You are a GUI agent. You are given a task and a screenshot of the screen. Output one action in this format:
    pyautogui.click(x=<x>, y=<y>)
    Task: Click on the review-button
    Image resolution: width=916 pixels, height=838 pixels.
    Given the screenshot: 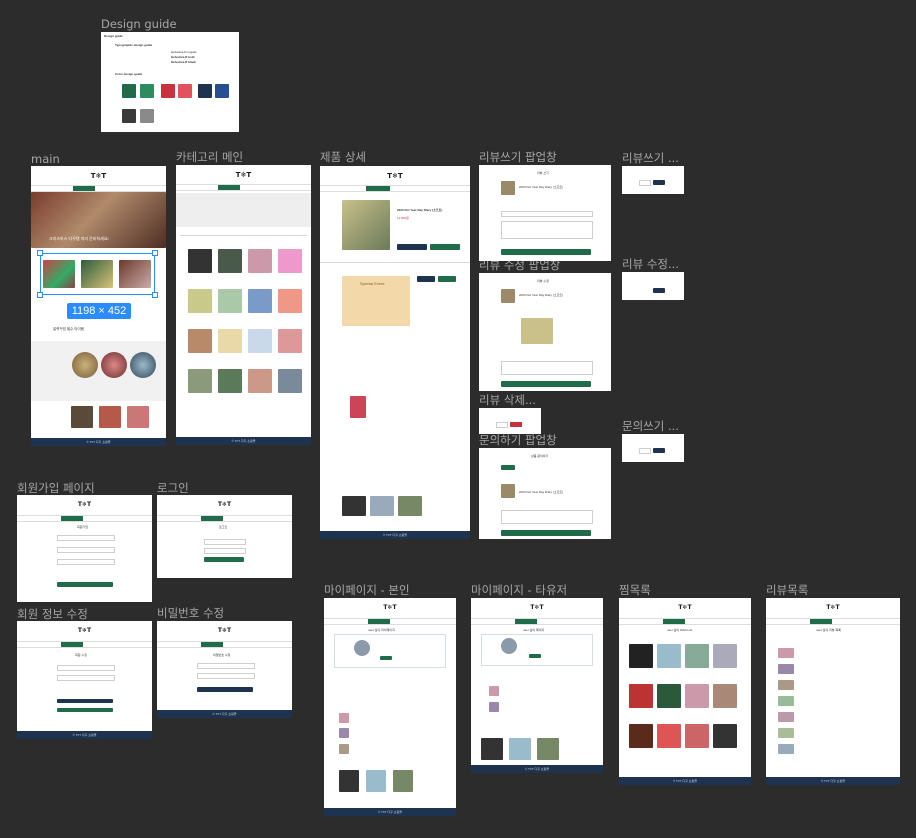 What is the action you would take?
    pyautogui.click(x=426, y=279)
    